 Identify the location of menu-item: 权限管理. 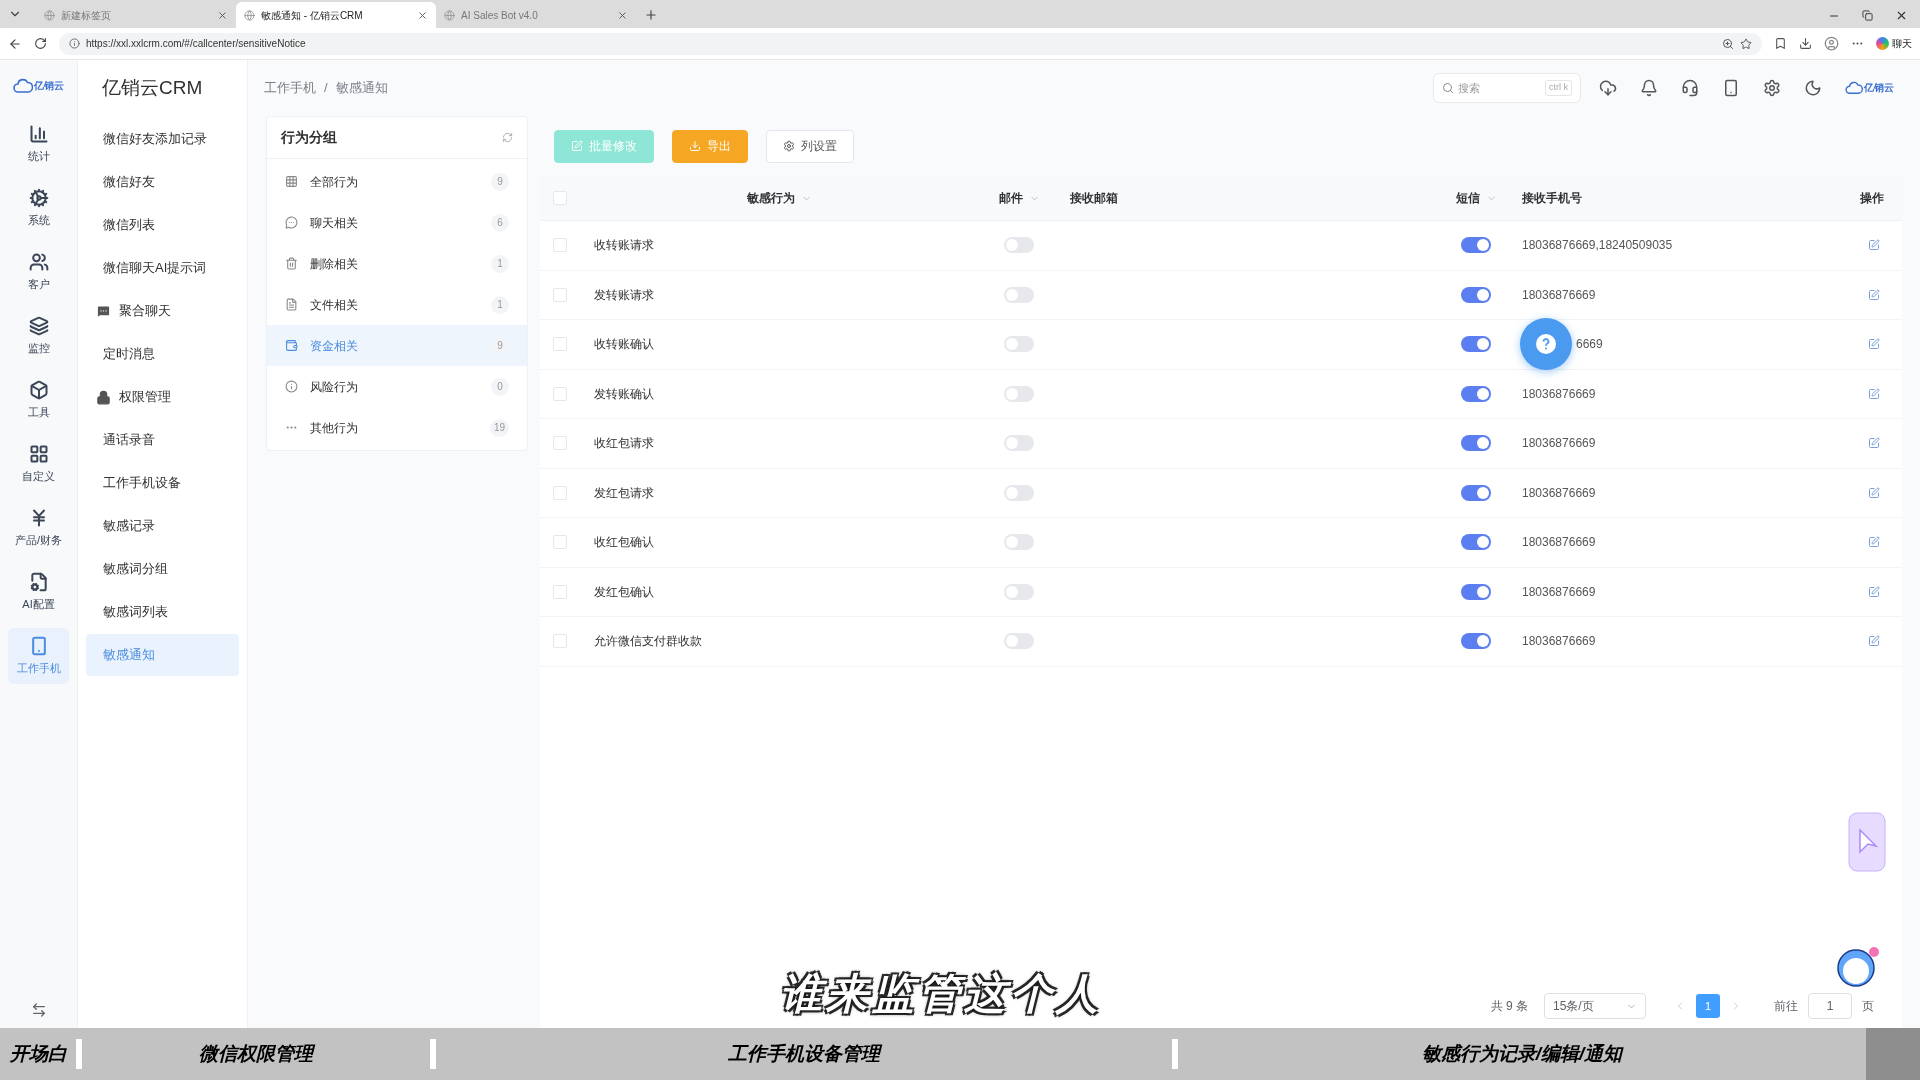
(162, 397).